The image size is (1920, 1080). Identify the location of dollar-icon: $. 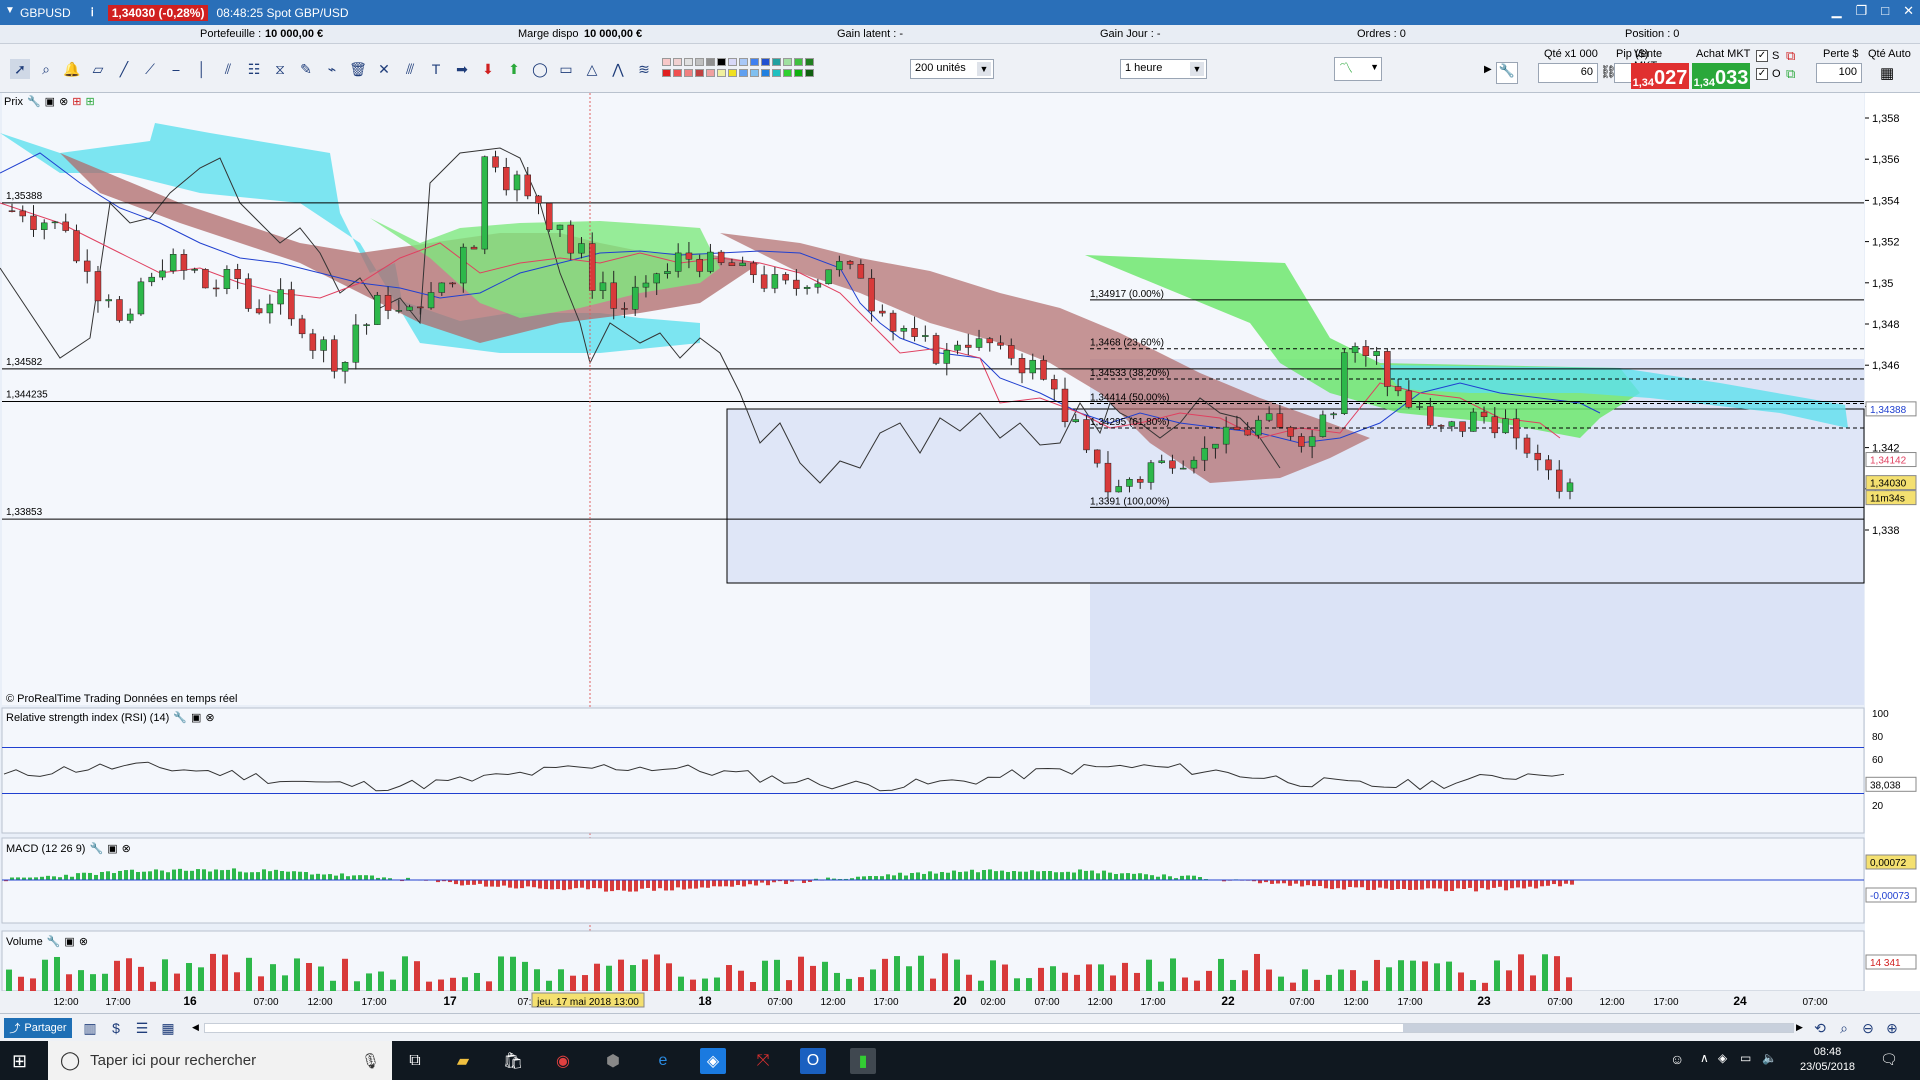
(116, 1028).